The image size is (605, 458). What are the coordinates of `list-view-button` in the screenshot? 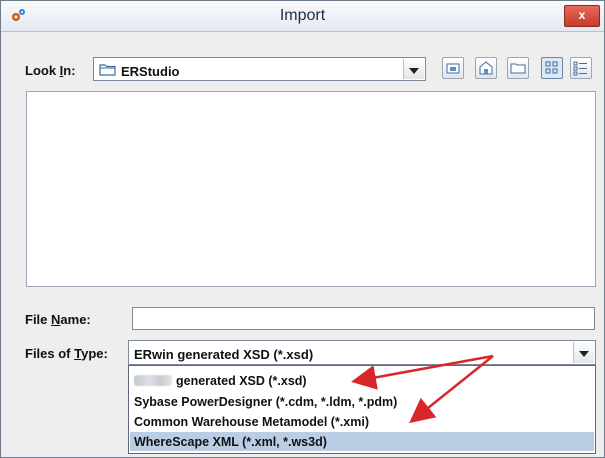 It's located at (552, 68).